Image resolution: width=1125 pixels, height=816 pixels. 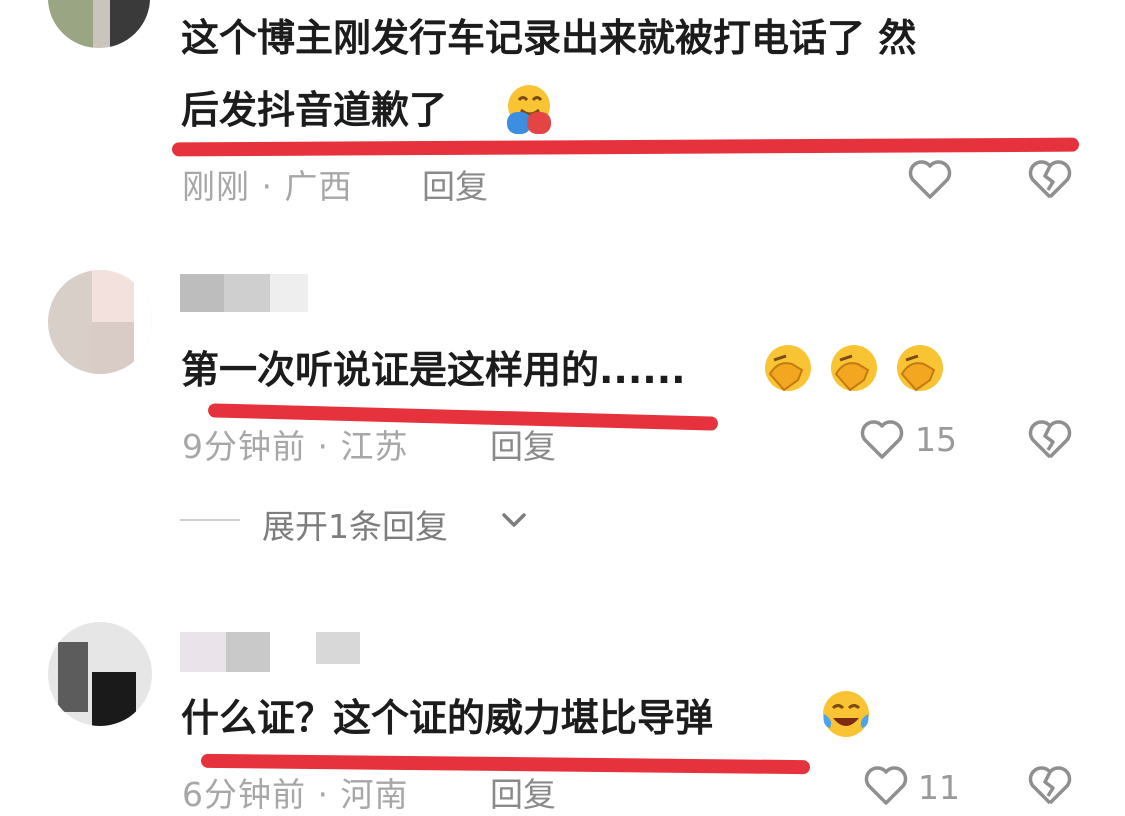 I want to click on red-underline, so click(x=625, y=147).